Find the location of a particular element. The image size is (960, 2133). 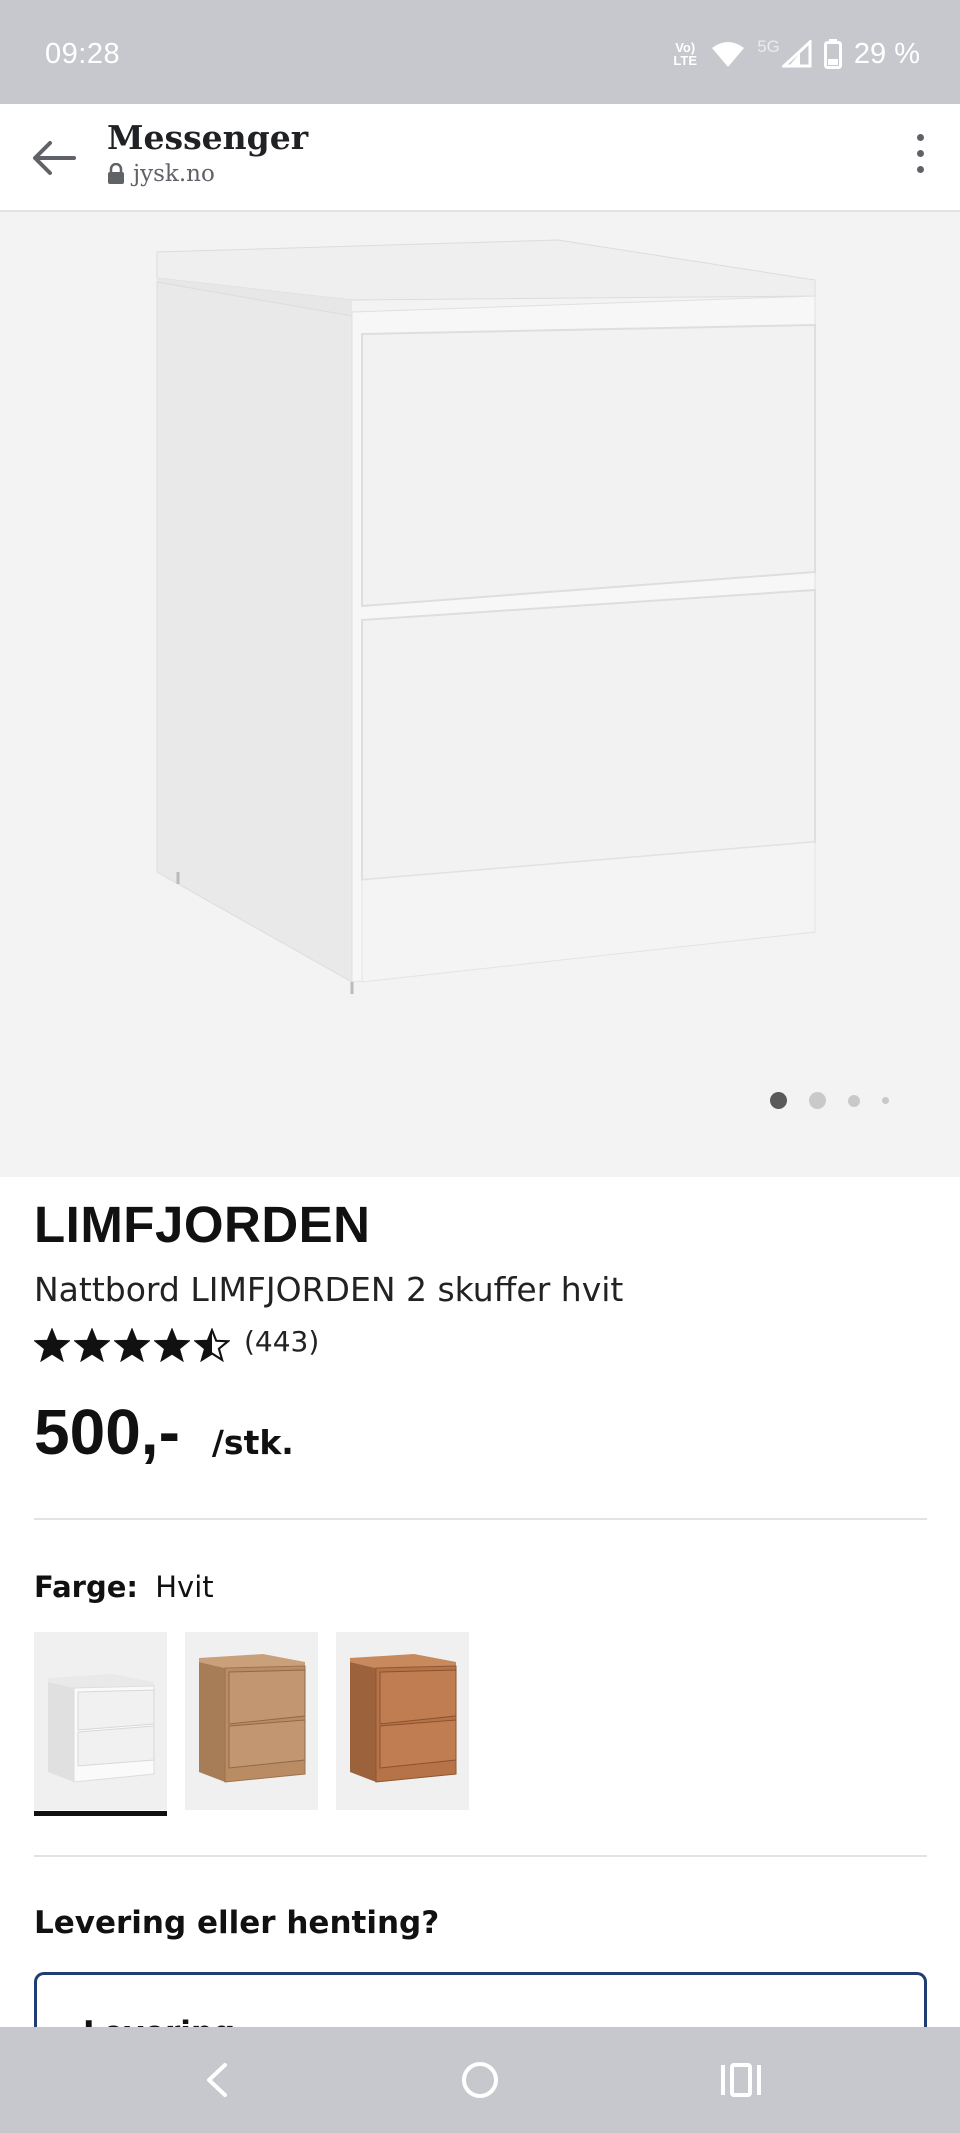

gallery-dot-active is located at coordinates (778, 1100).